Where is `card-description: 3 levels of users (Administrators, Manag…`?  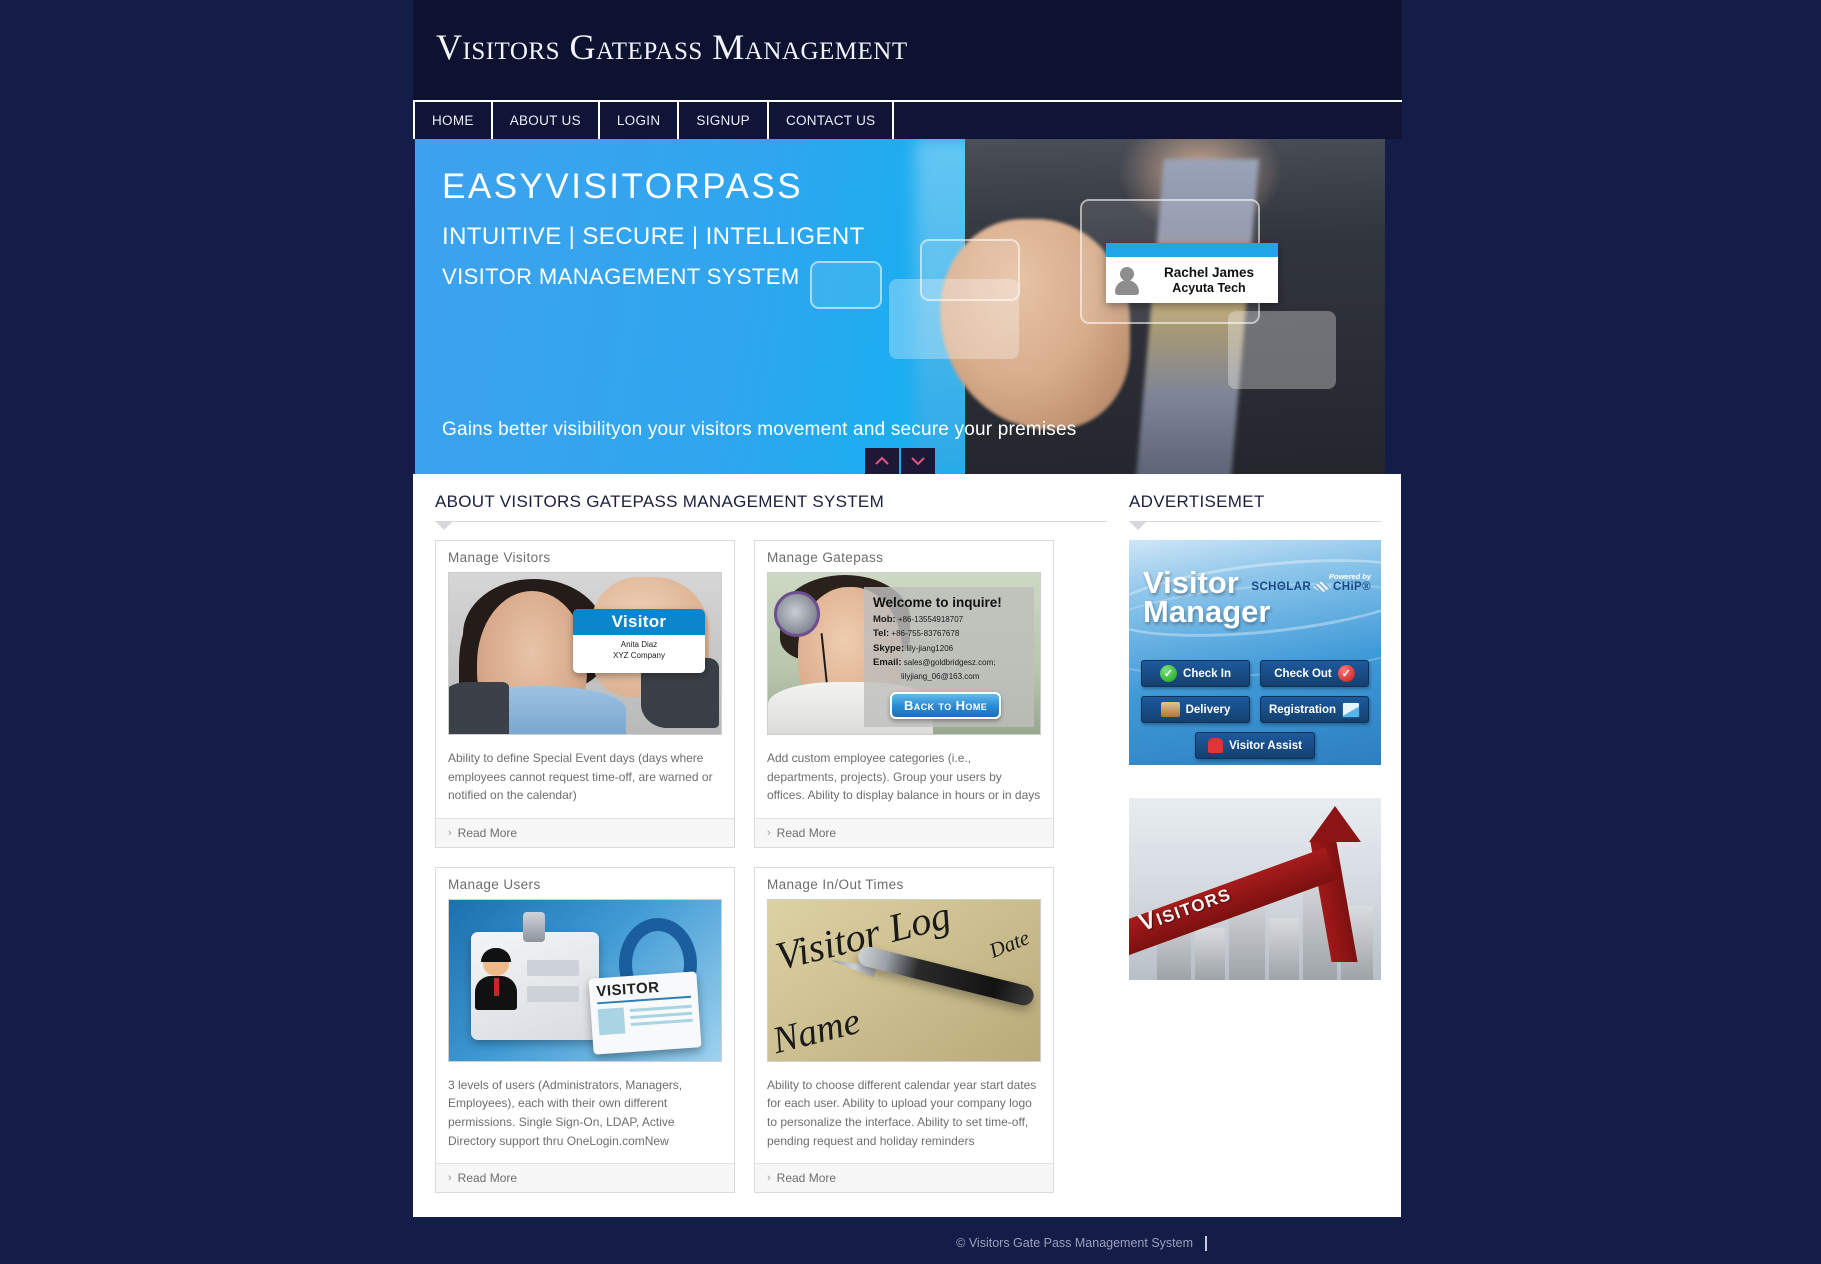 card-description: 3 levels of users (Administrators, Manag… is located at coordinates (565, 1112).